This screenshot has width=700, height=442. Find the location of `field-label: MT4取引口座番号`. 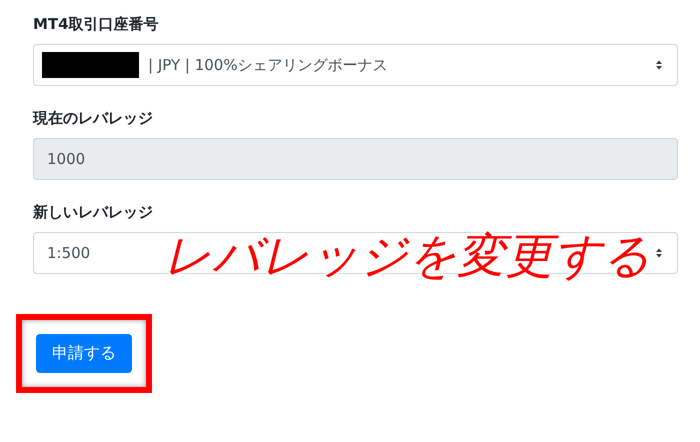

field-label: MT4取引口座番号 is located at coordinates (96, 24).